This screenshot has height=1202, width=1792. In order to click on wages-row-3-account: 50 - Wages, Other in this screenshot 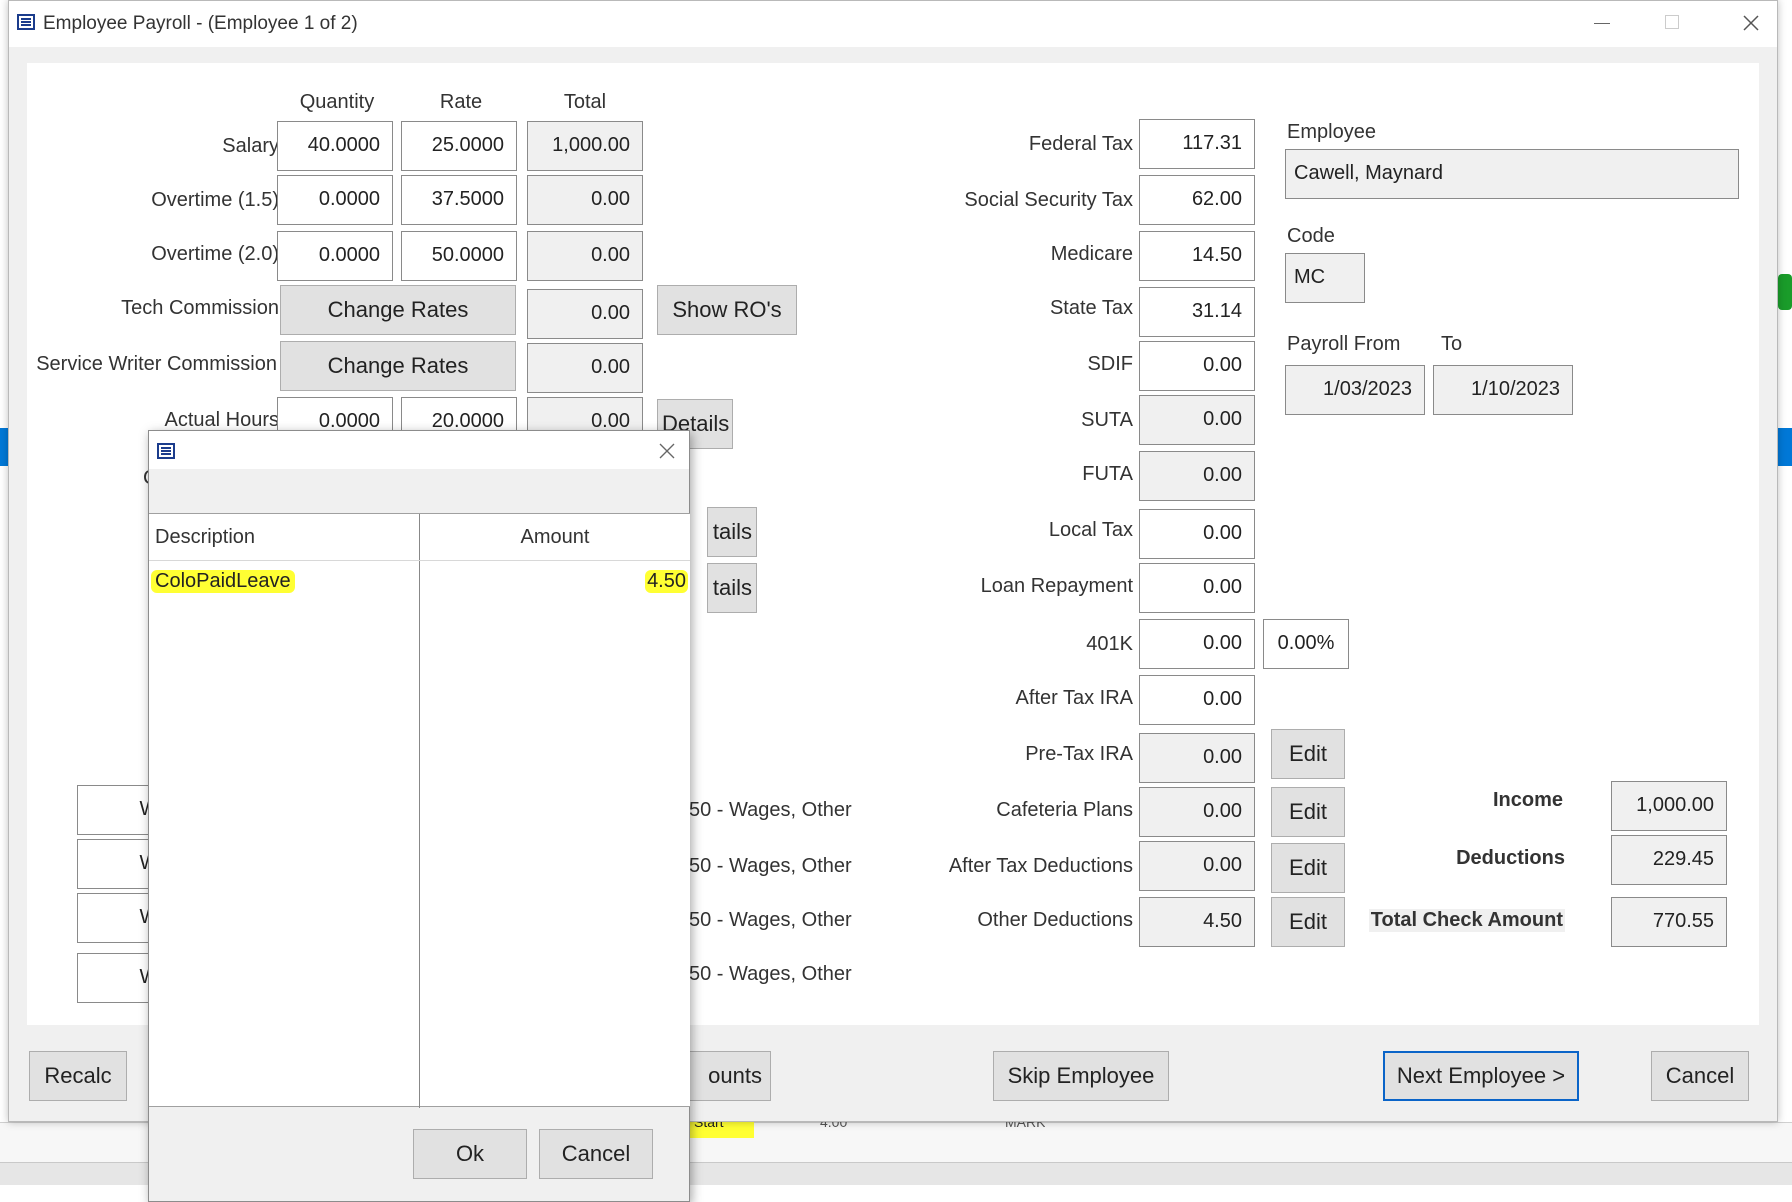, I will do `click(770, 920)`.